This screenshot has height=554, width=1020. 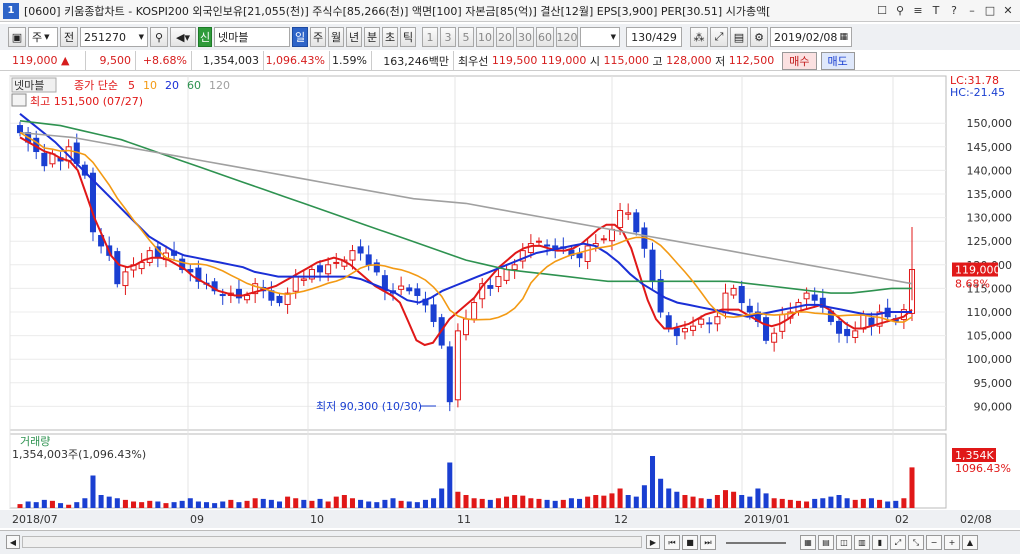 What do you see at coordinates (317, 519) in the screenshot?
I see `x-tick-label: 10` at bounding box center [317, 519].